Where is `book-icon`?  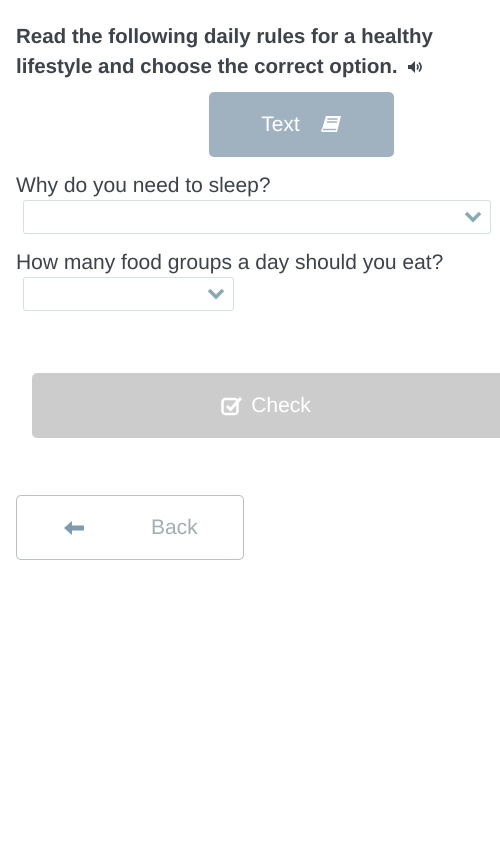
book-icon is located at coordinates (331, 124).